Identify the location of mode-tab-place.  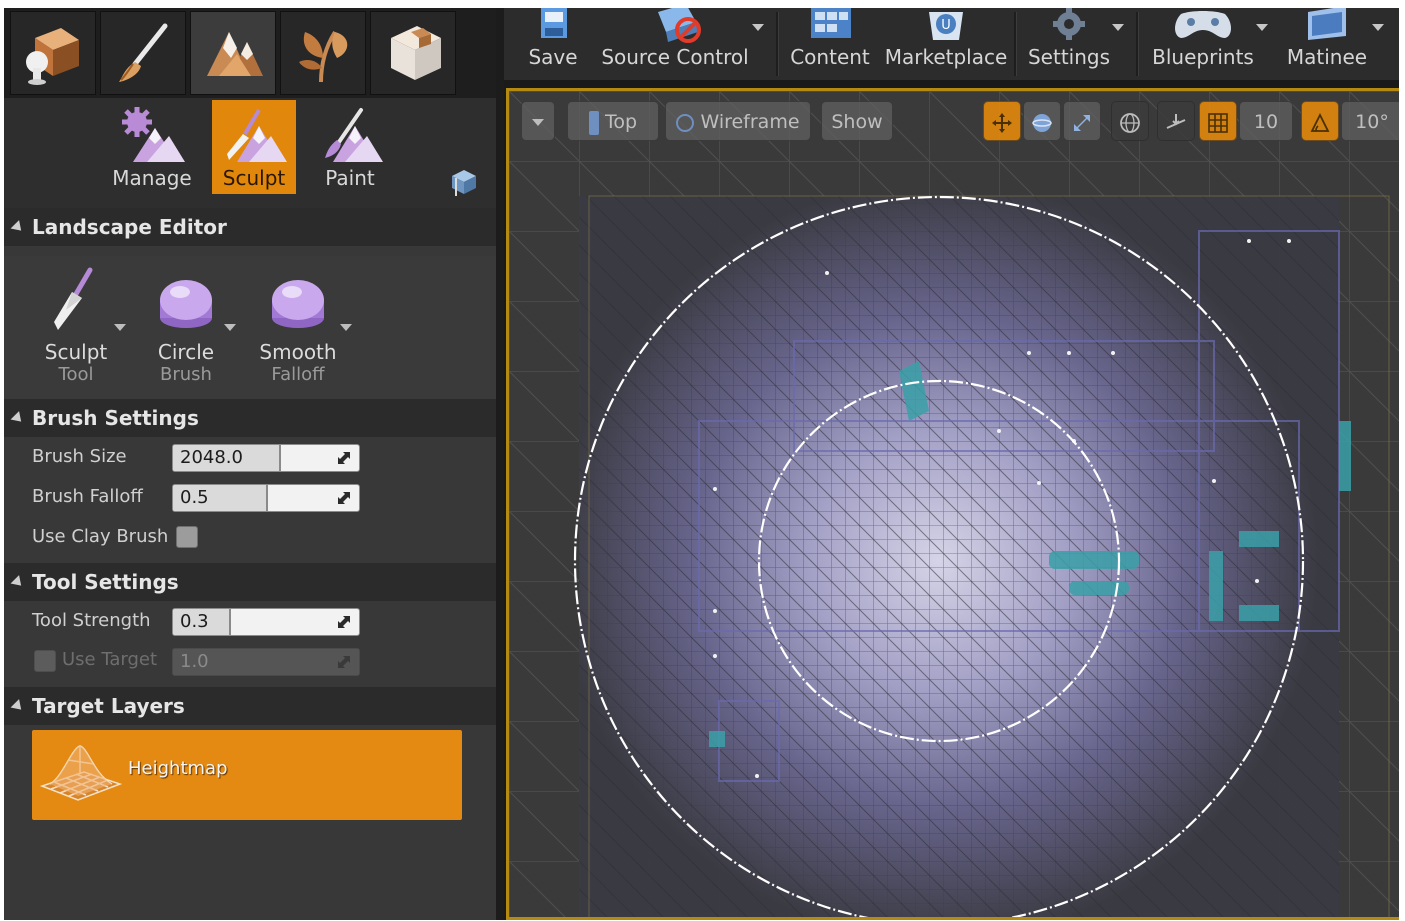
(53, 53).